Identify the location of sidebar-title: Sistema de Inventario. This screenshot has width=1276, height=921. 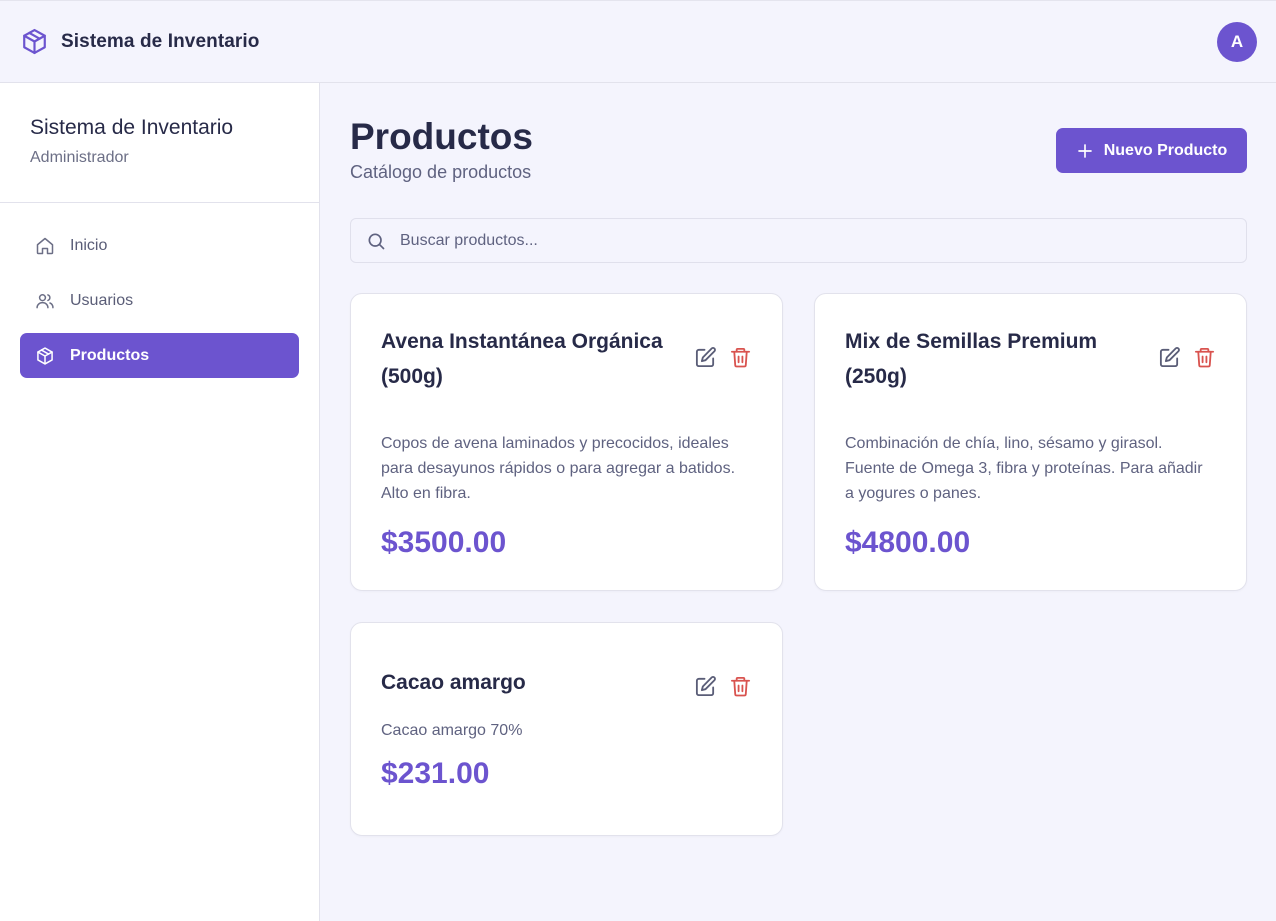
(132, 127).